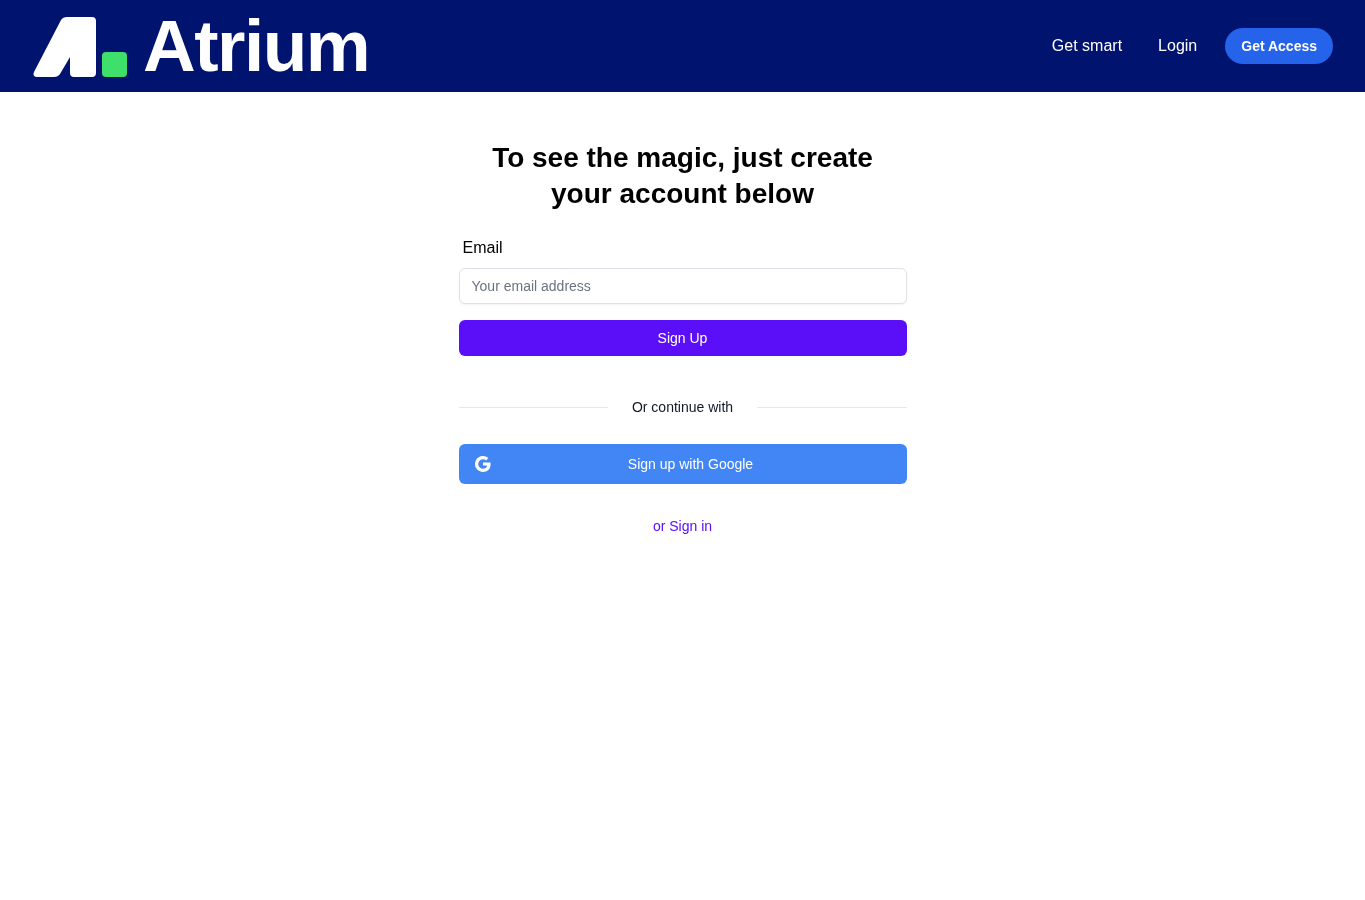 The height and width of the screenshot is (900, 1365). I want to click on get-access-button: Get Access, so click(1279, 46).